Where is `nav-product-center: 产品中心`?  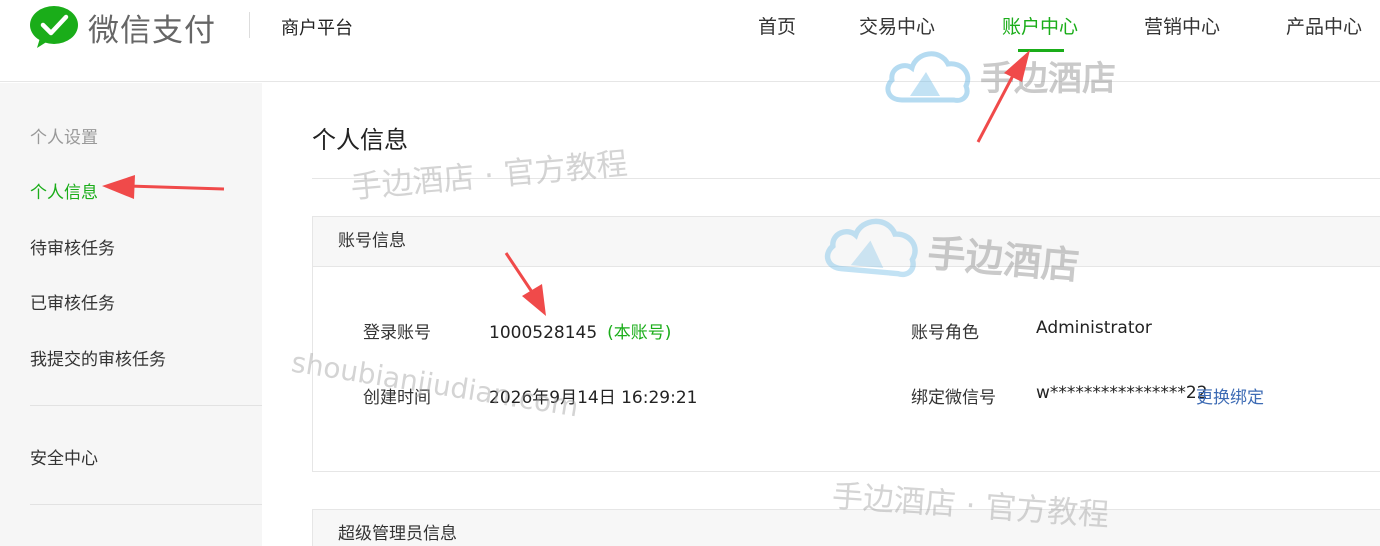
nav-product-center: 产品中心 is located at coordinates (1324, 25).